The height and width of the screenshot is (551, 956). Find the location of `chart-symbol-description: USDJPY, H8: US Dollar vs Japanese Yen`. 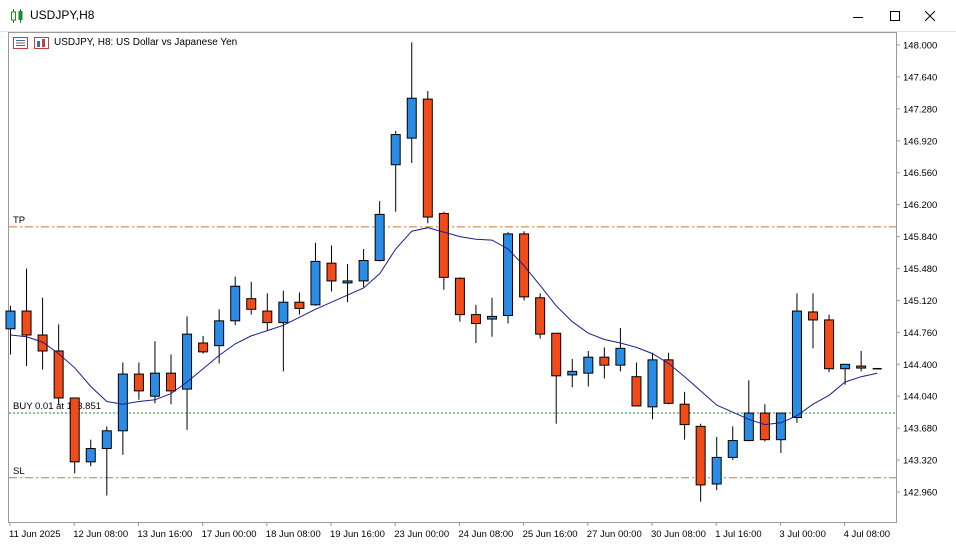

chart-symbol-description: USDJPY, H8: US Dollar vs Japanese Yen is located at coordinates (146, 42).